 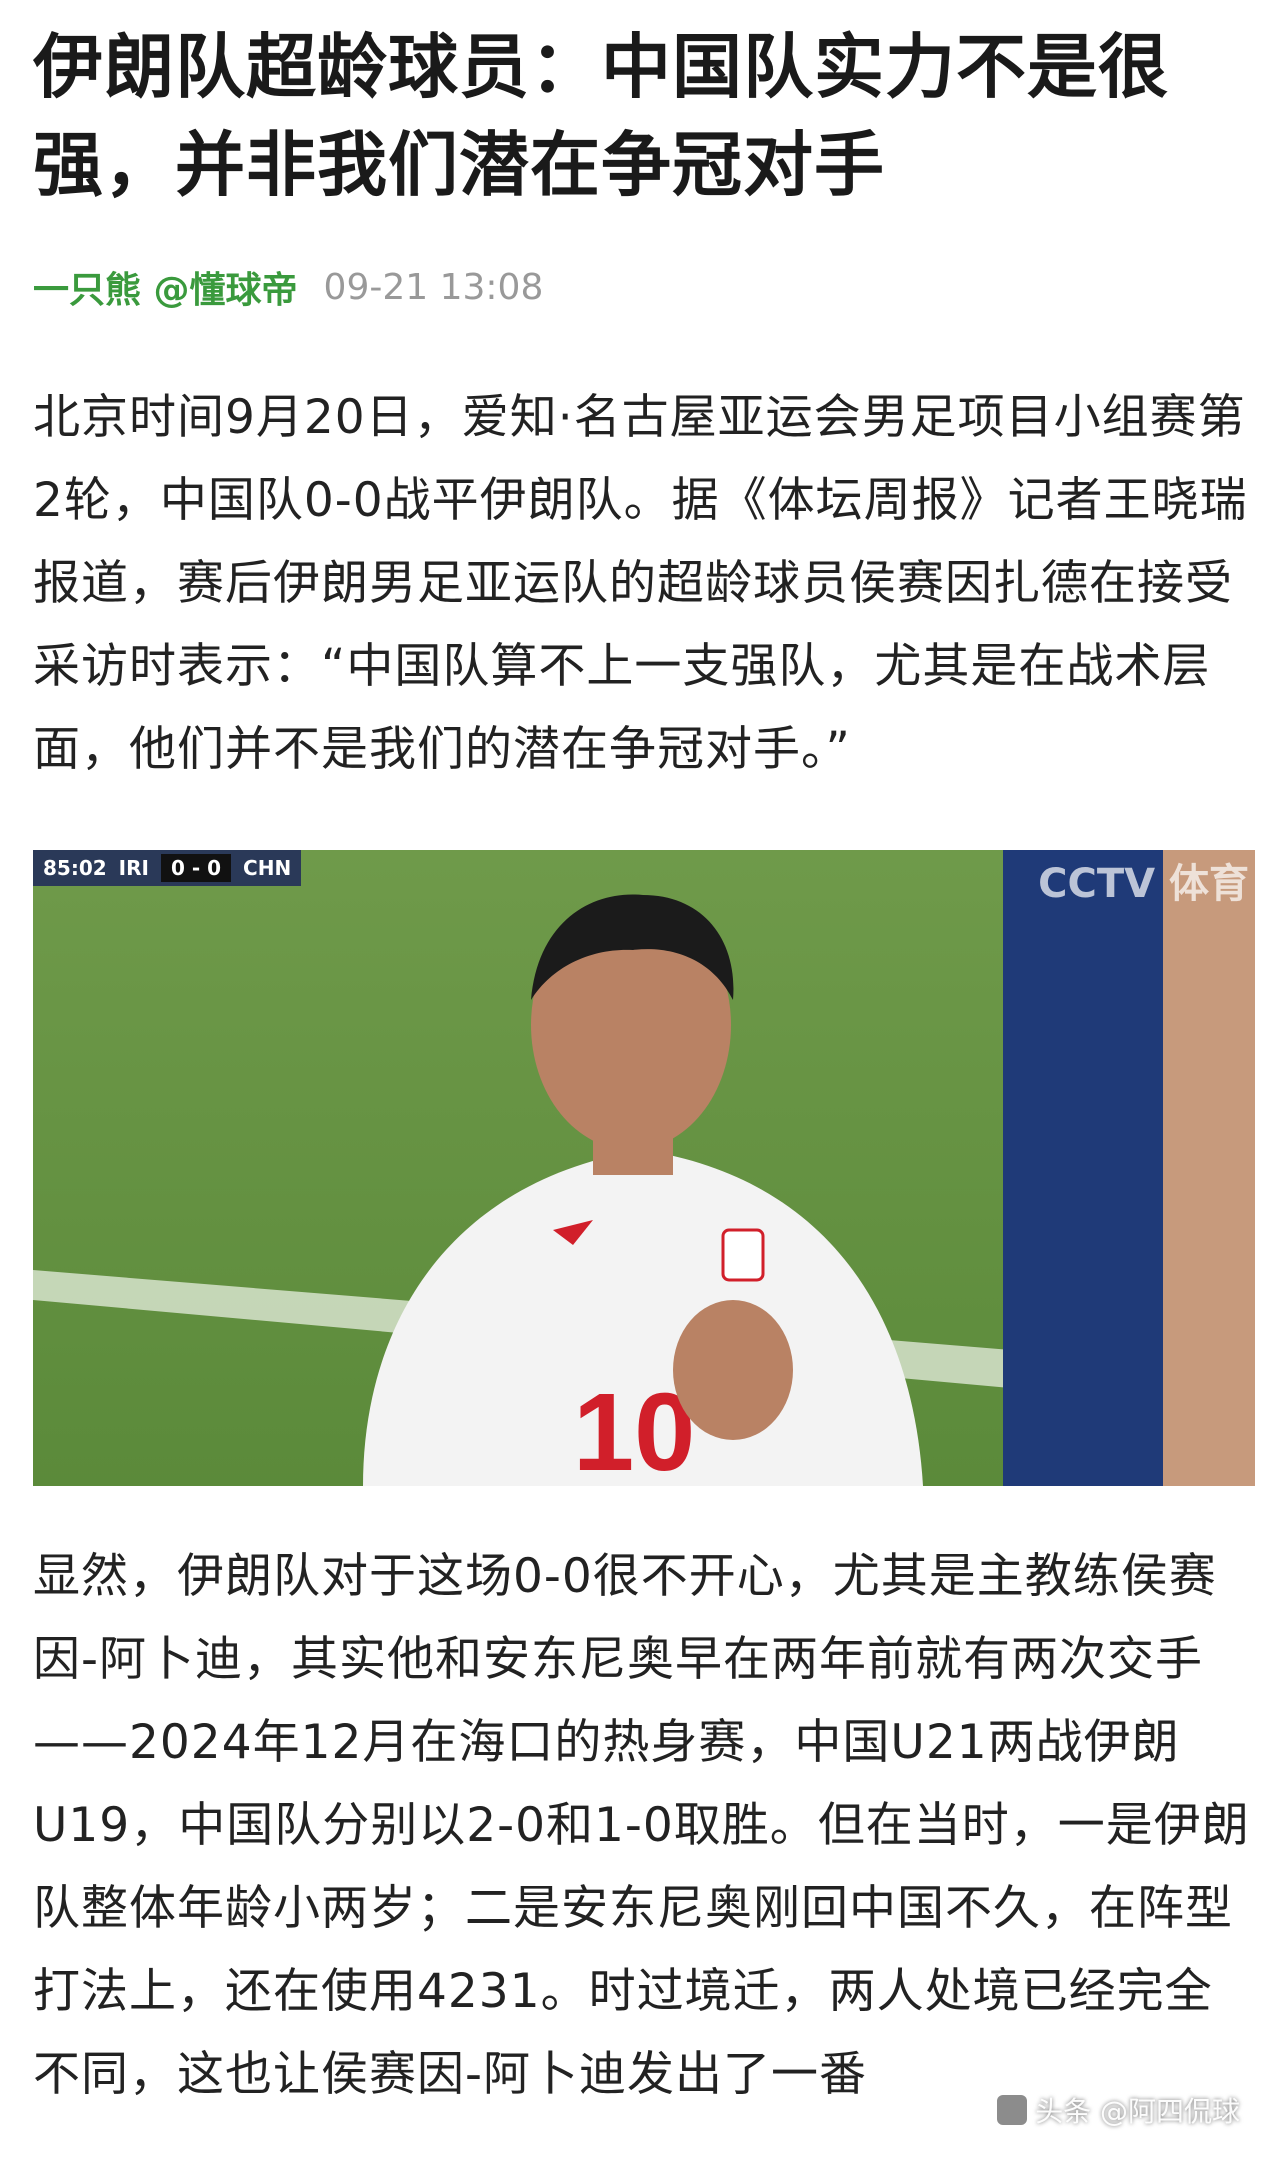 I want to click on broadcaster-logo: CCTV 体育, so click(x=1143, y=884).